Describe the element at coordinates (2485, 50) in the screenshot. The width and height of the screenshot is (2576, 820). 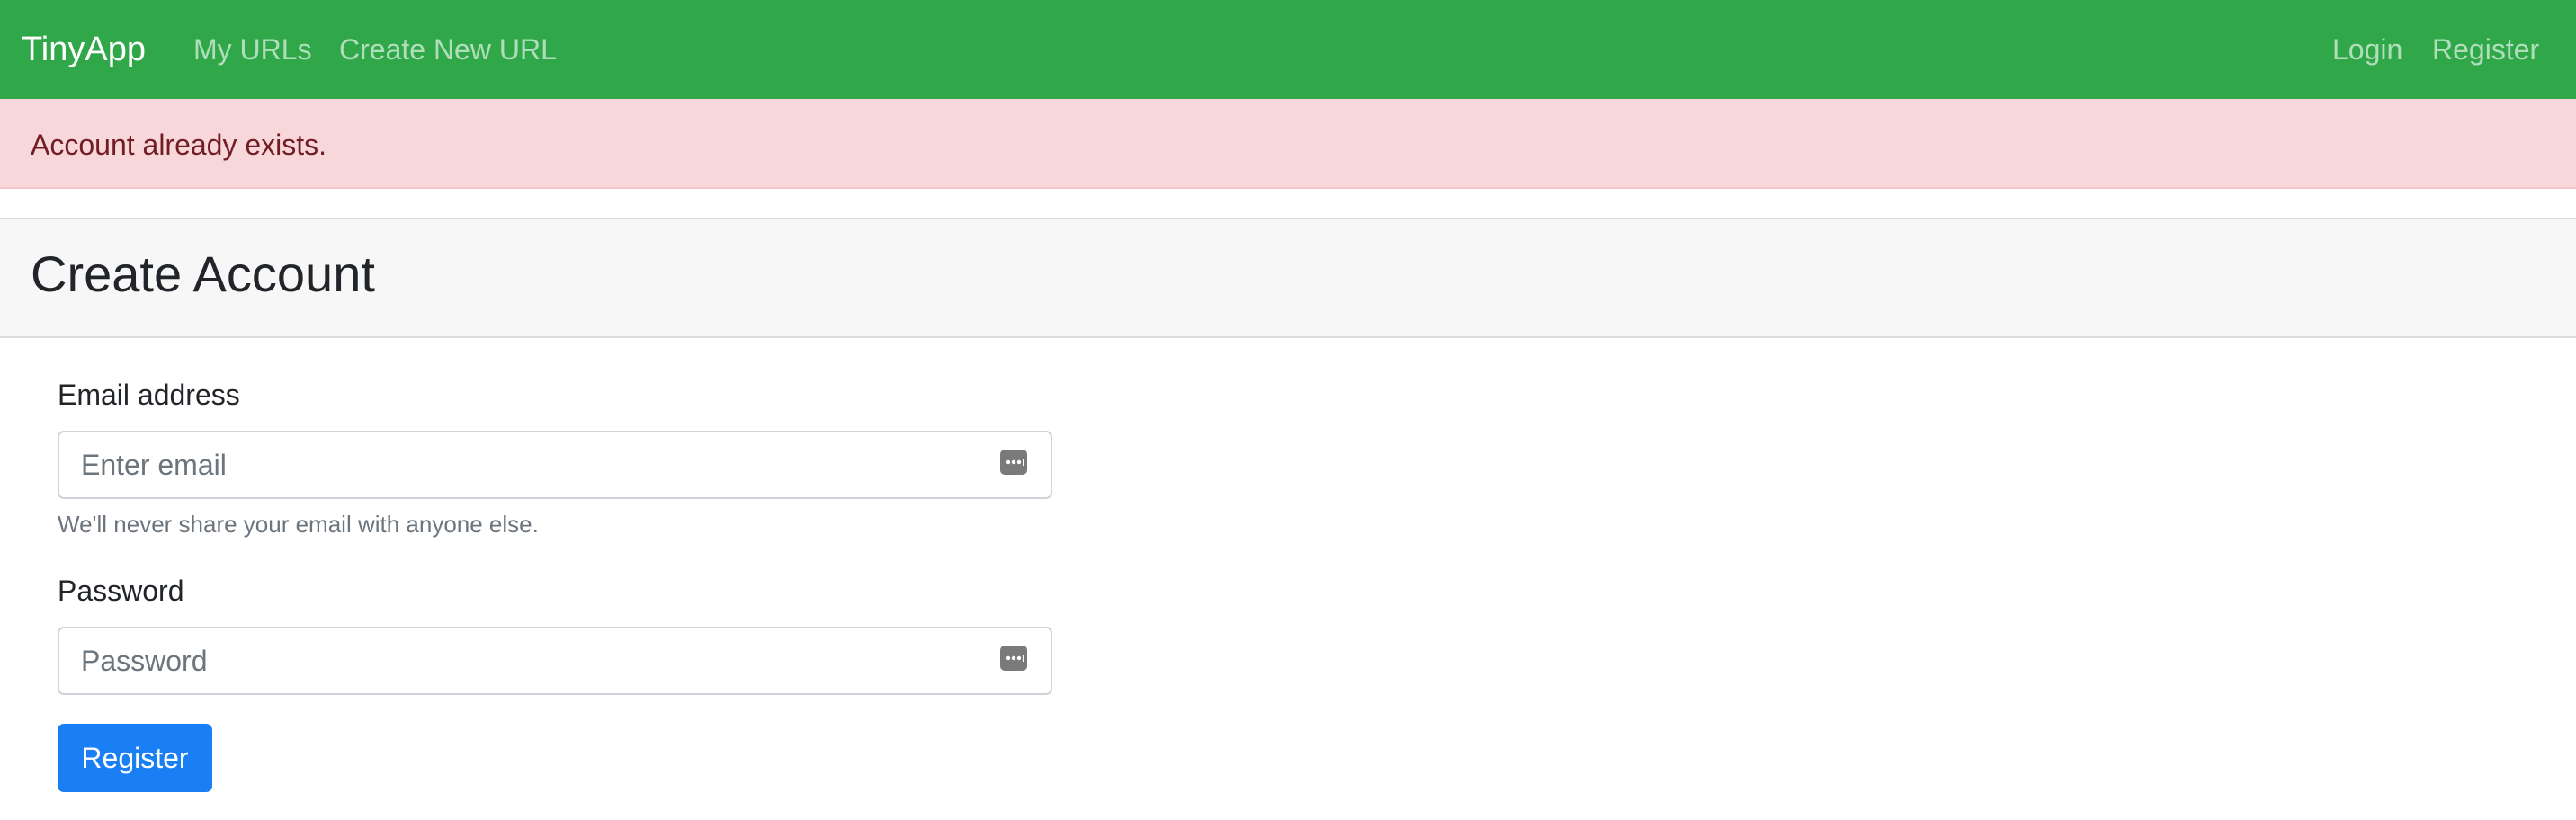
I see `nav-register: Register` at that location.